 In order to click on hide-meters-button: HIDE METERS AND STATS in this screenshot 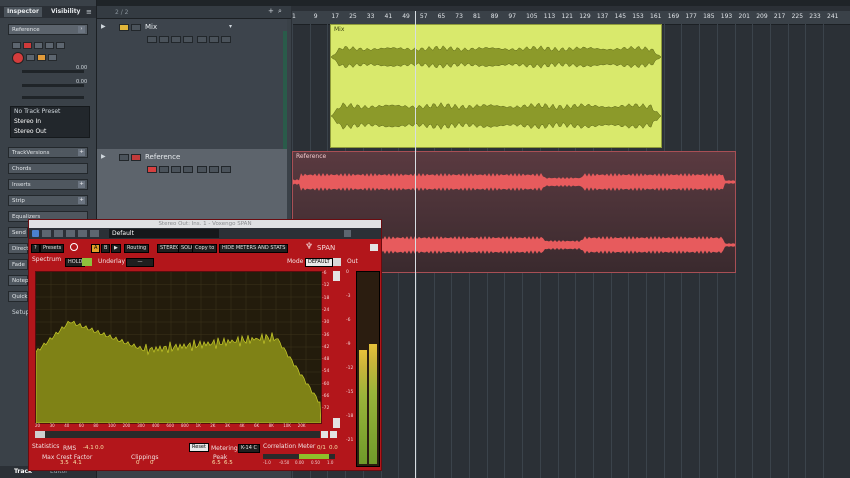, I will do `click(254, 248)`.